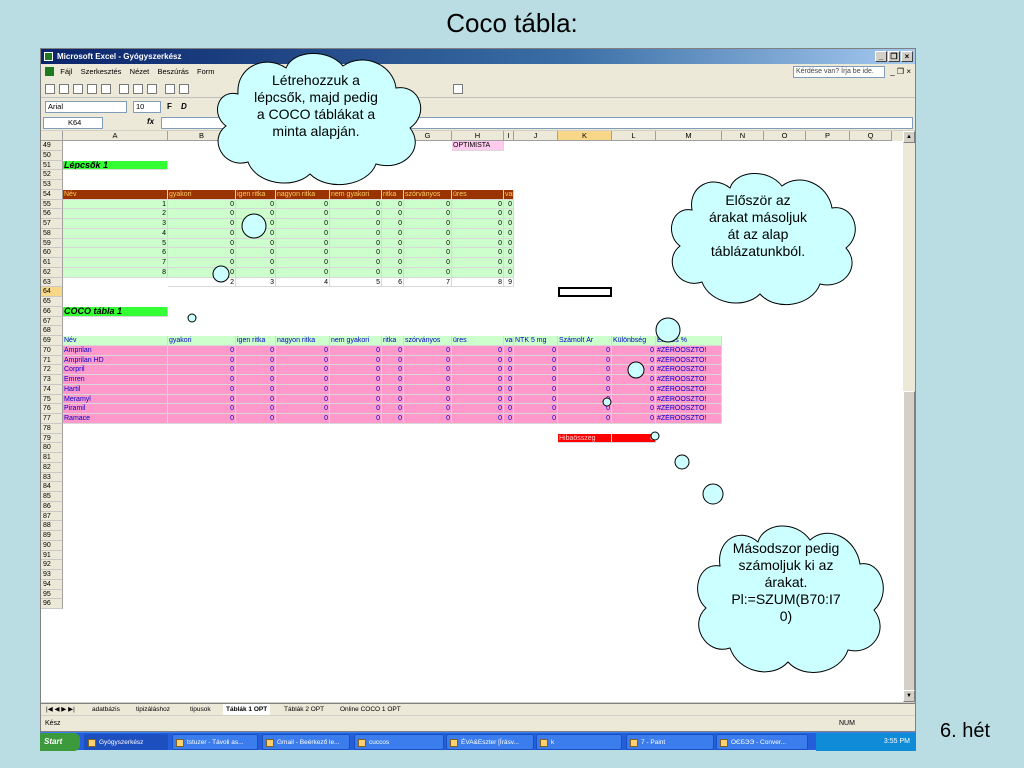 The image size is (1024, 768). I want to click on callout-3-line-3: árakat., so click(786, 582).